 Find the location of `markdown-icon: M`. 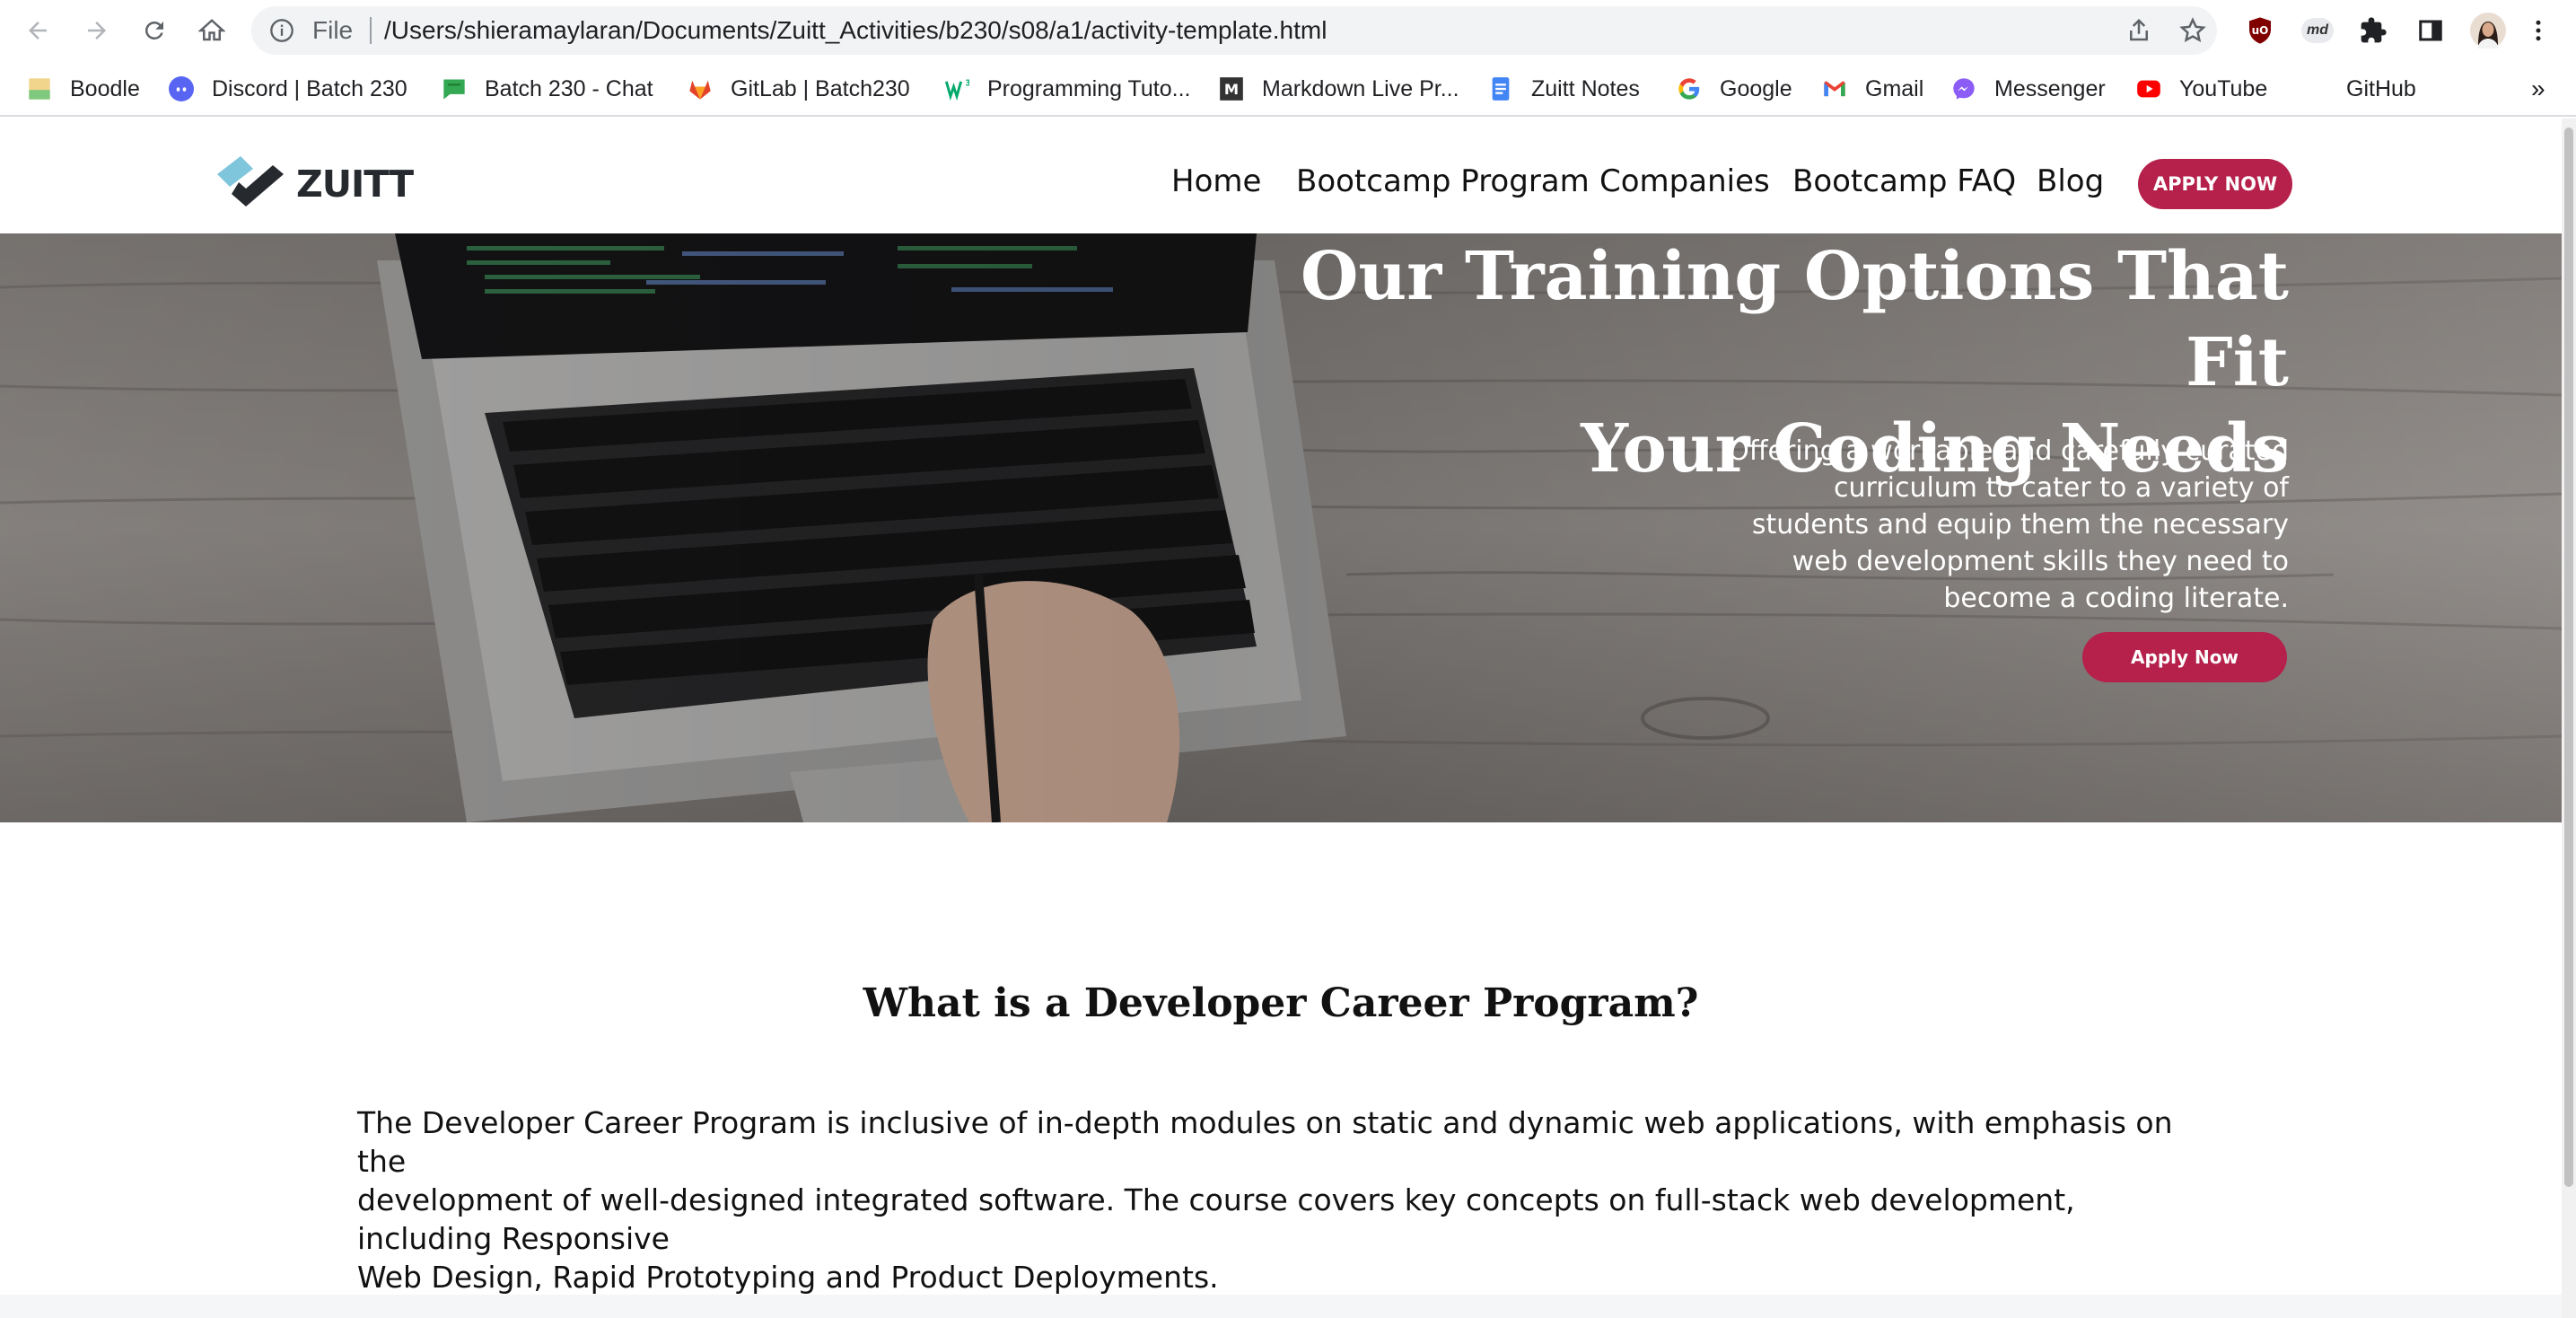

markdown-icon: M is located at coordinates (1231, 89).